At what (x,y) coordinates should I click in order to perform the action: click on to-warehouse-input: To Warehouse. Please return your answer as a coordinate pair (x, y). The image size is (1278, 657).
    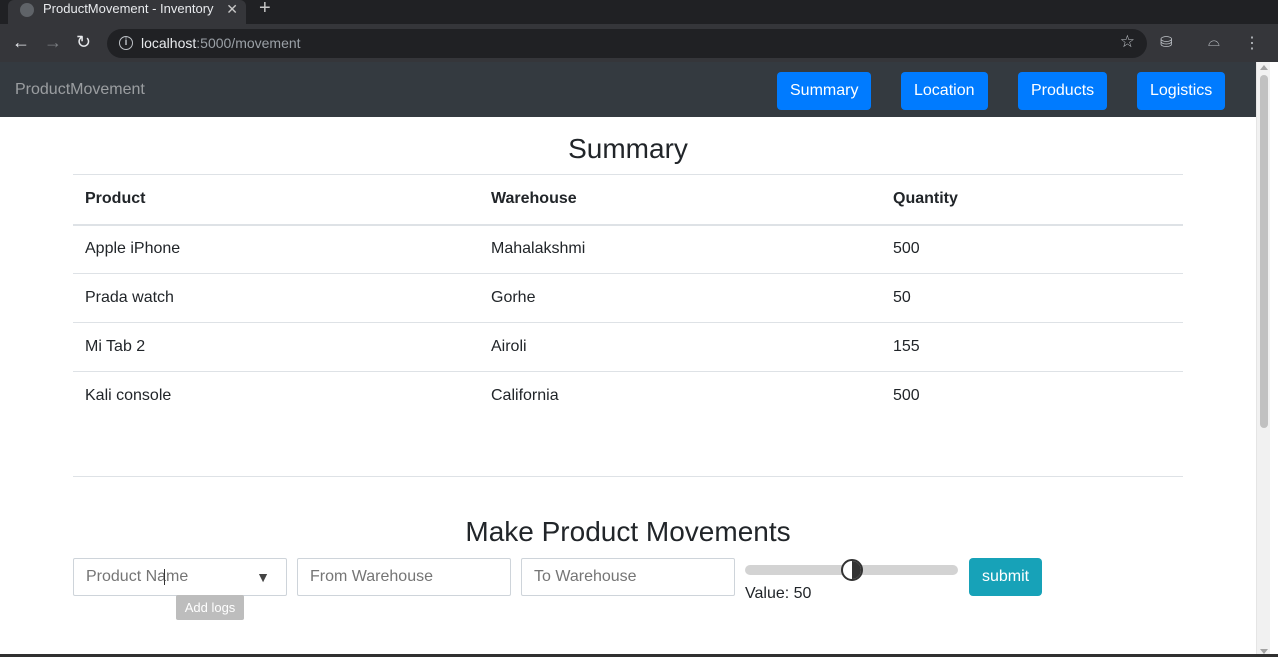
    Looking at the image, I should click on (628, 577).